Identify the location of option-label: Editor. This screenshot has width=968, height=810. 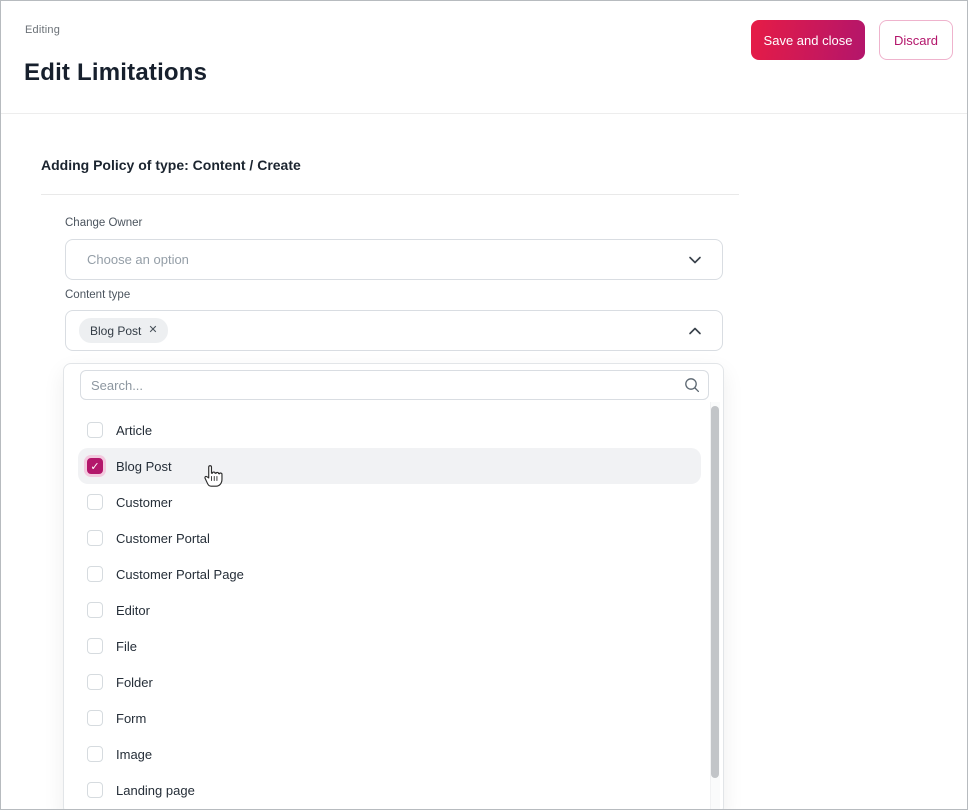
(133, 610).